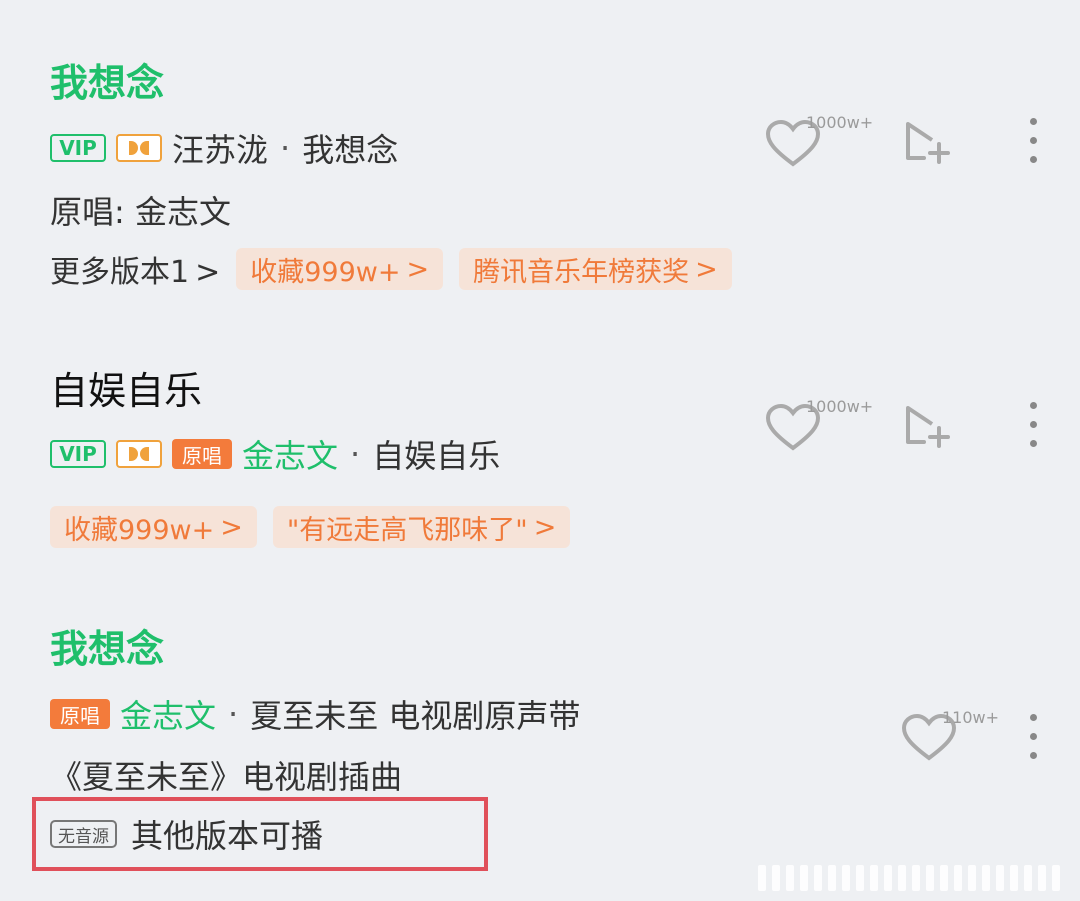 The width and height of the screenshot is (1080, 901). I want to click on song-title: 自娱自乐, so click(126, 391).